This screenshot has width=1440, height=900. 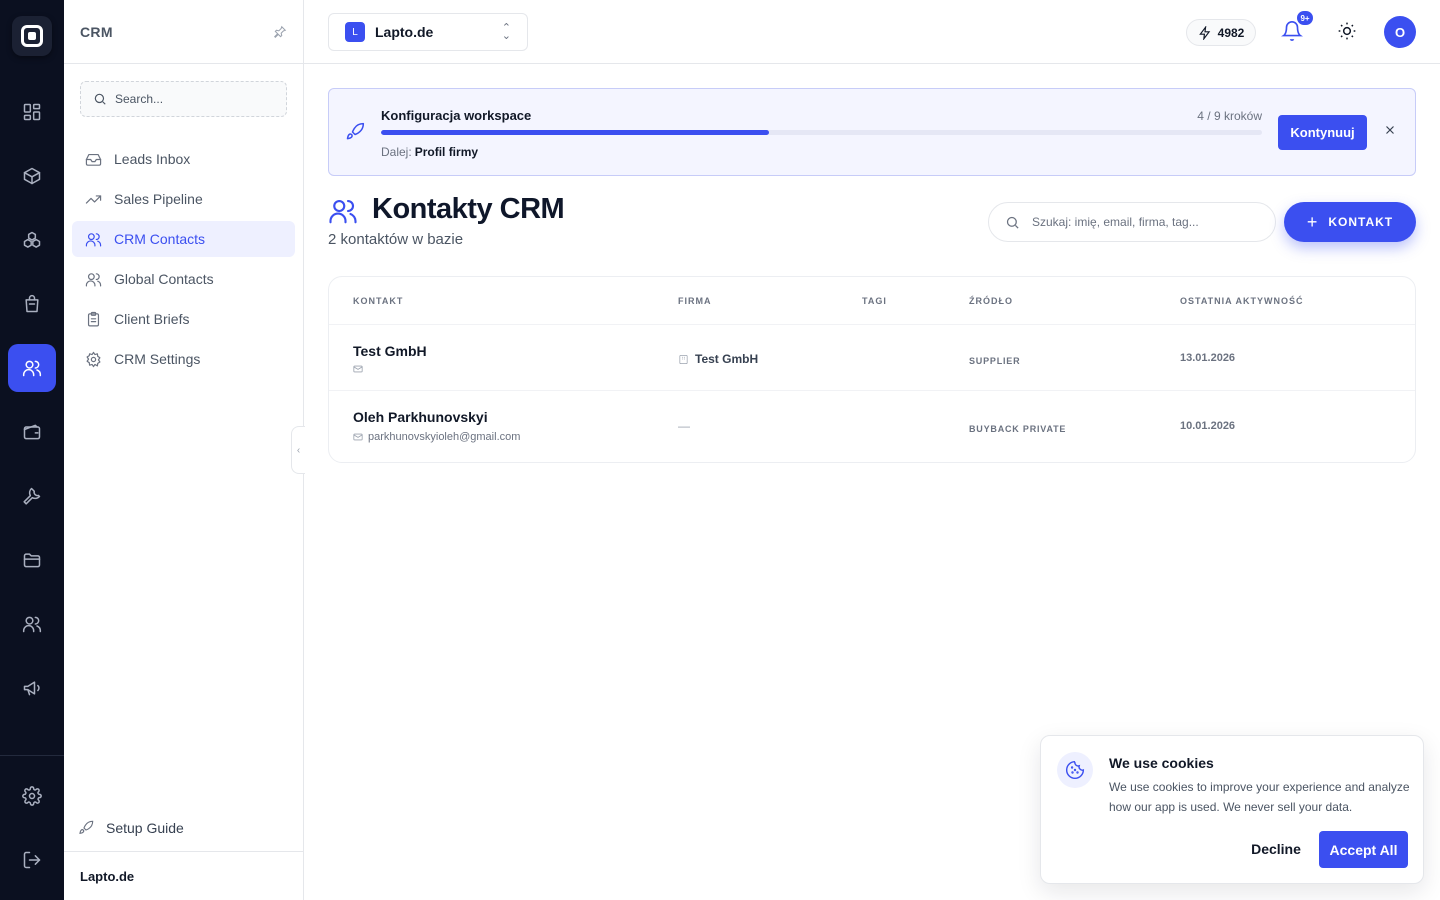 I want to click on folder-icon, so click(x=32, y=560).